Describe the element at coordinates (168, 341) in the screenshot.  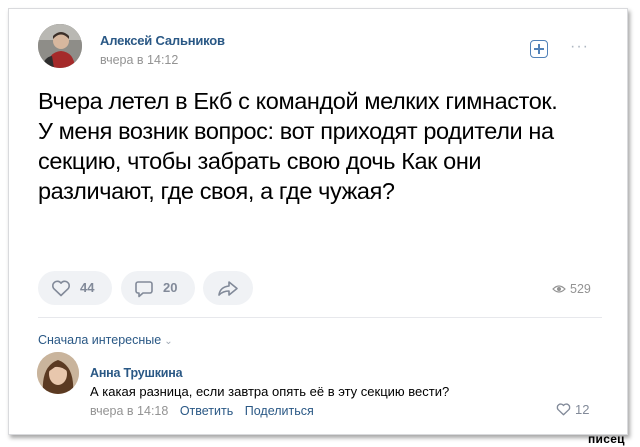
I see `chevron-down-icon: ⌄` at that location.